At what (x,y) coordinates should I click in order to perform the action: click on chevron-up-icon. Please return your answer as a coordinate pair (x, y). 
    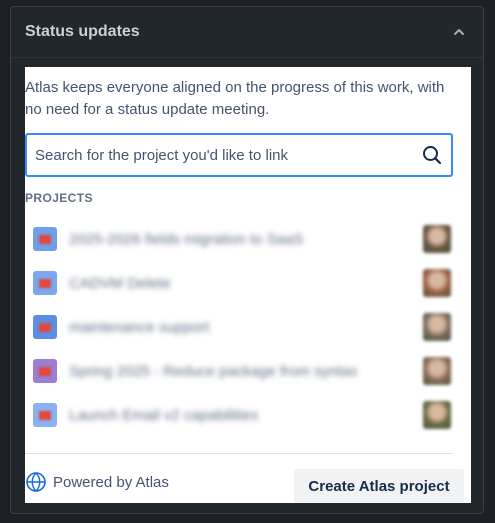
    Looking at the image, I should click on (459, 32).